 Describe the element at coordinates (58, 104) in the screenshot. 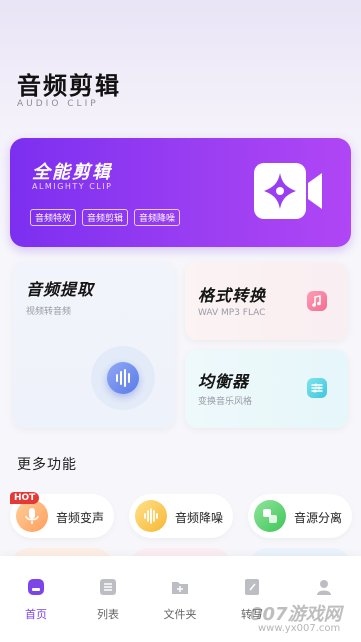

I see `page-subtitle: AUDIO CLIP` at that location.